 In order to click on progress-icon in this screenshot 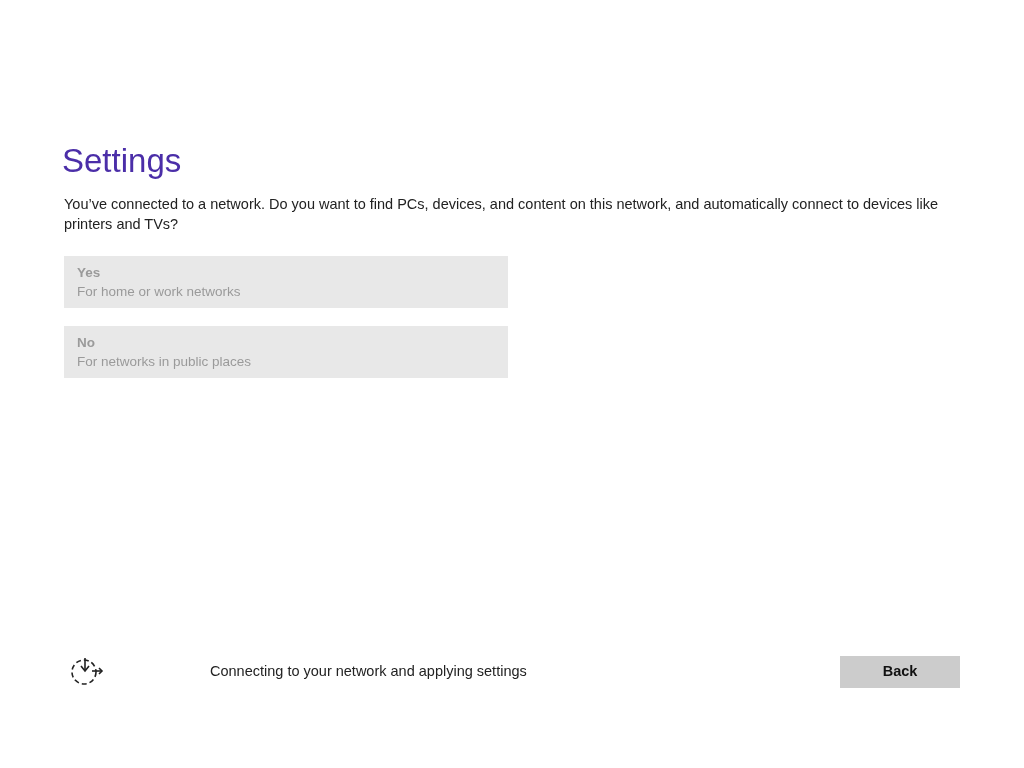, I will do `click(87, 672)`.